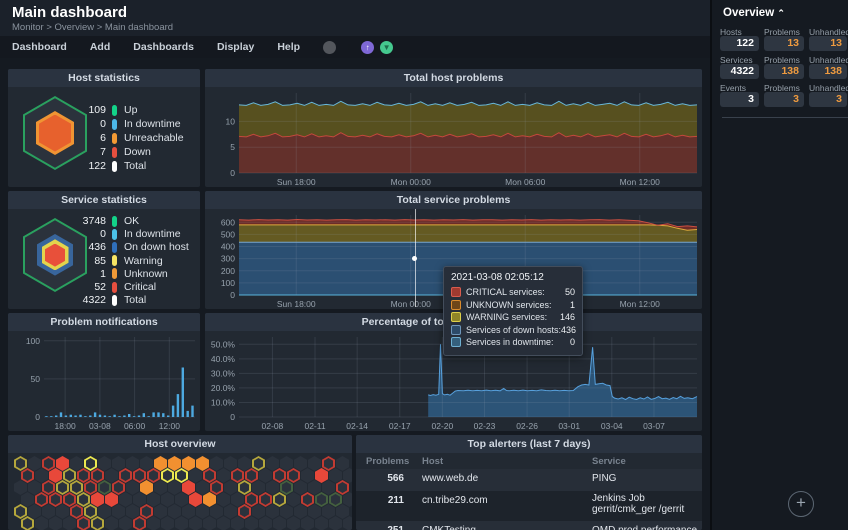 The height and width of the screenshot is (530, 848). Describe the element at coordinates (400, 426) in the screenshot. I see `svg-text: 02-17` at that location.